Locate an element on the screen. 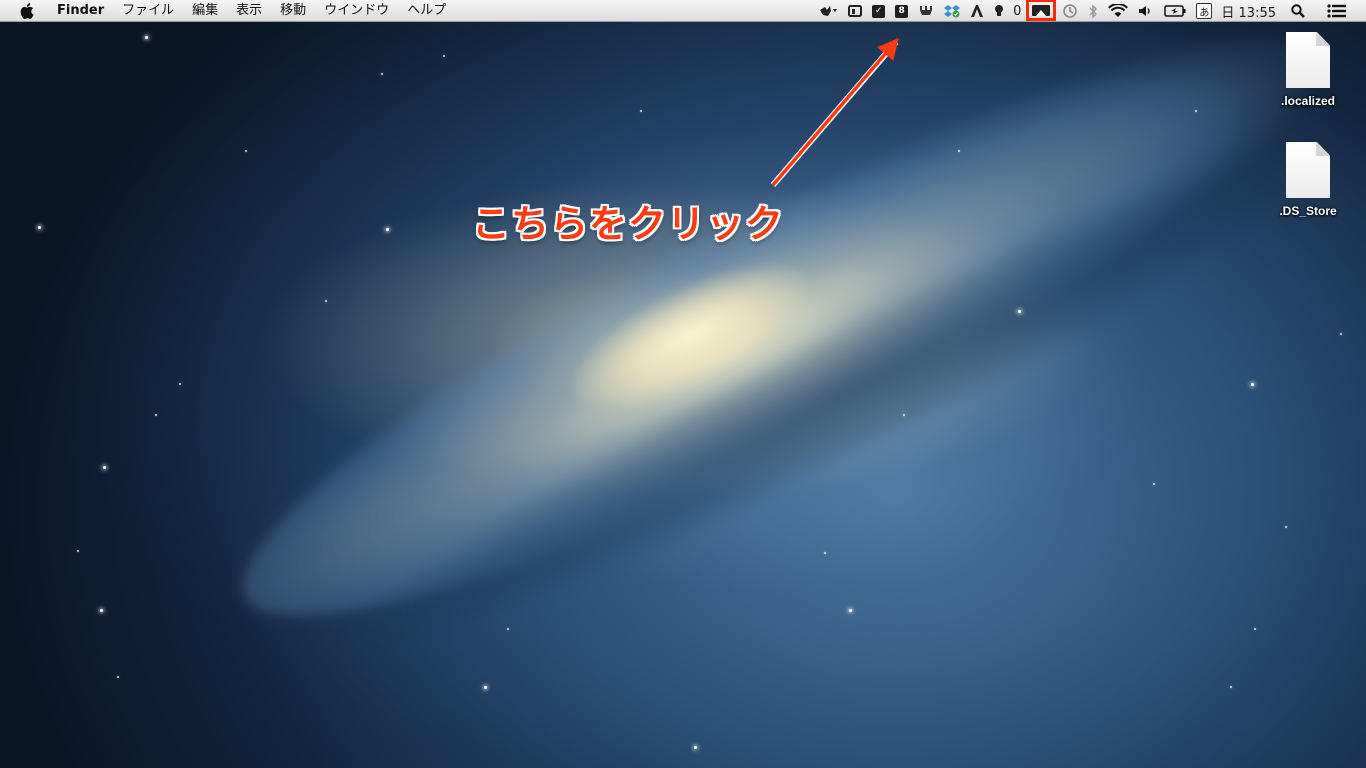 Image resolution: width=1366 pixels, height=768 pixels. desktop-icon-label: .localized is located at coordinates (1308, 101).